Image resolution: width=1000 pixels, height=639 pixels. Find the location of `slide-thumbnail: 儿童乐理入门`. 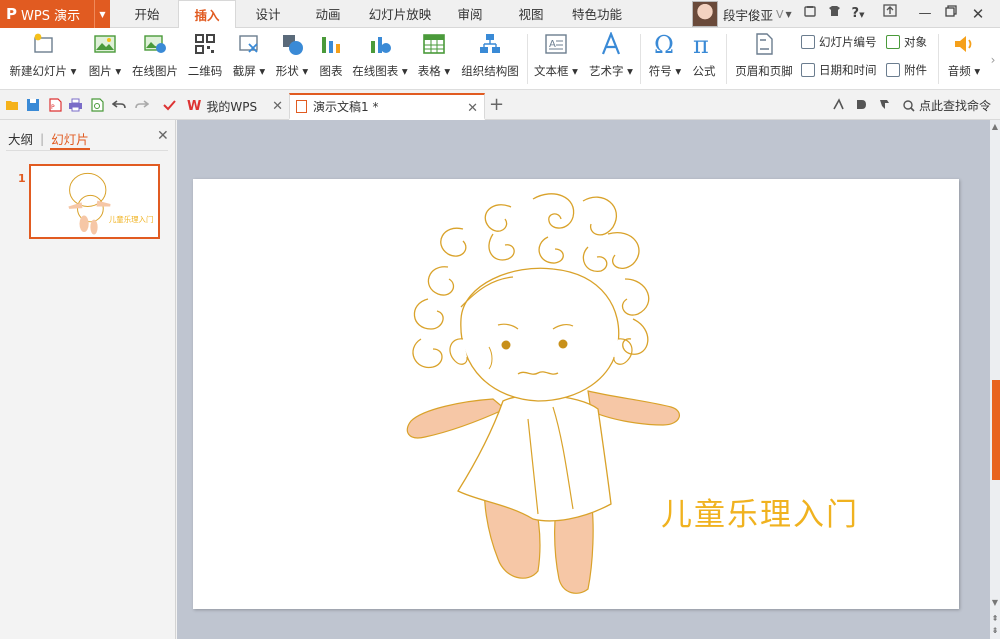

slide-thumbnail: 儿童乐理入门 is located at coordinates (94, 201).